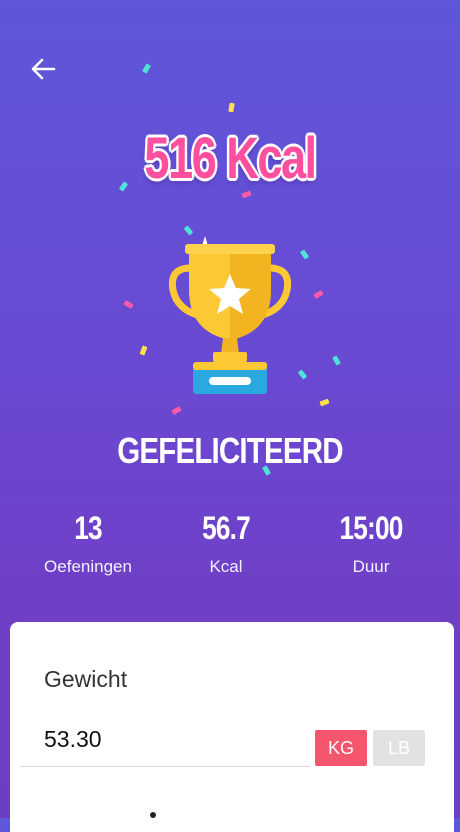 The image size is (460, 832). I want to click on stat-kcal-value: 56.7, so click(226, 528).